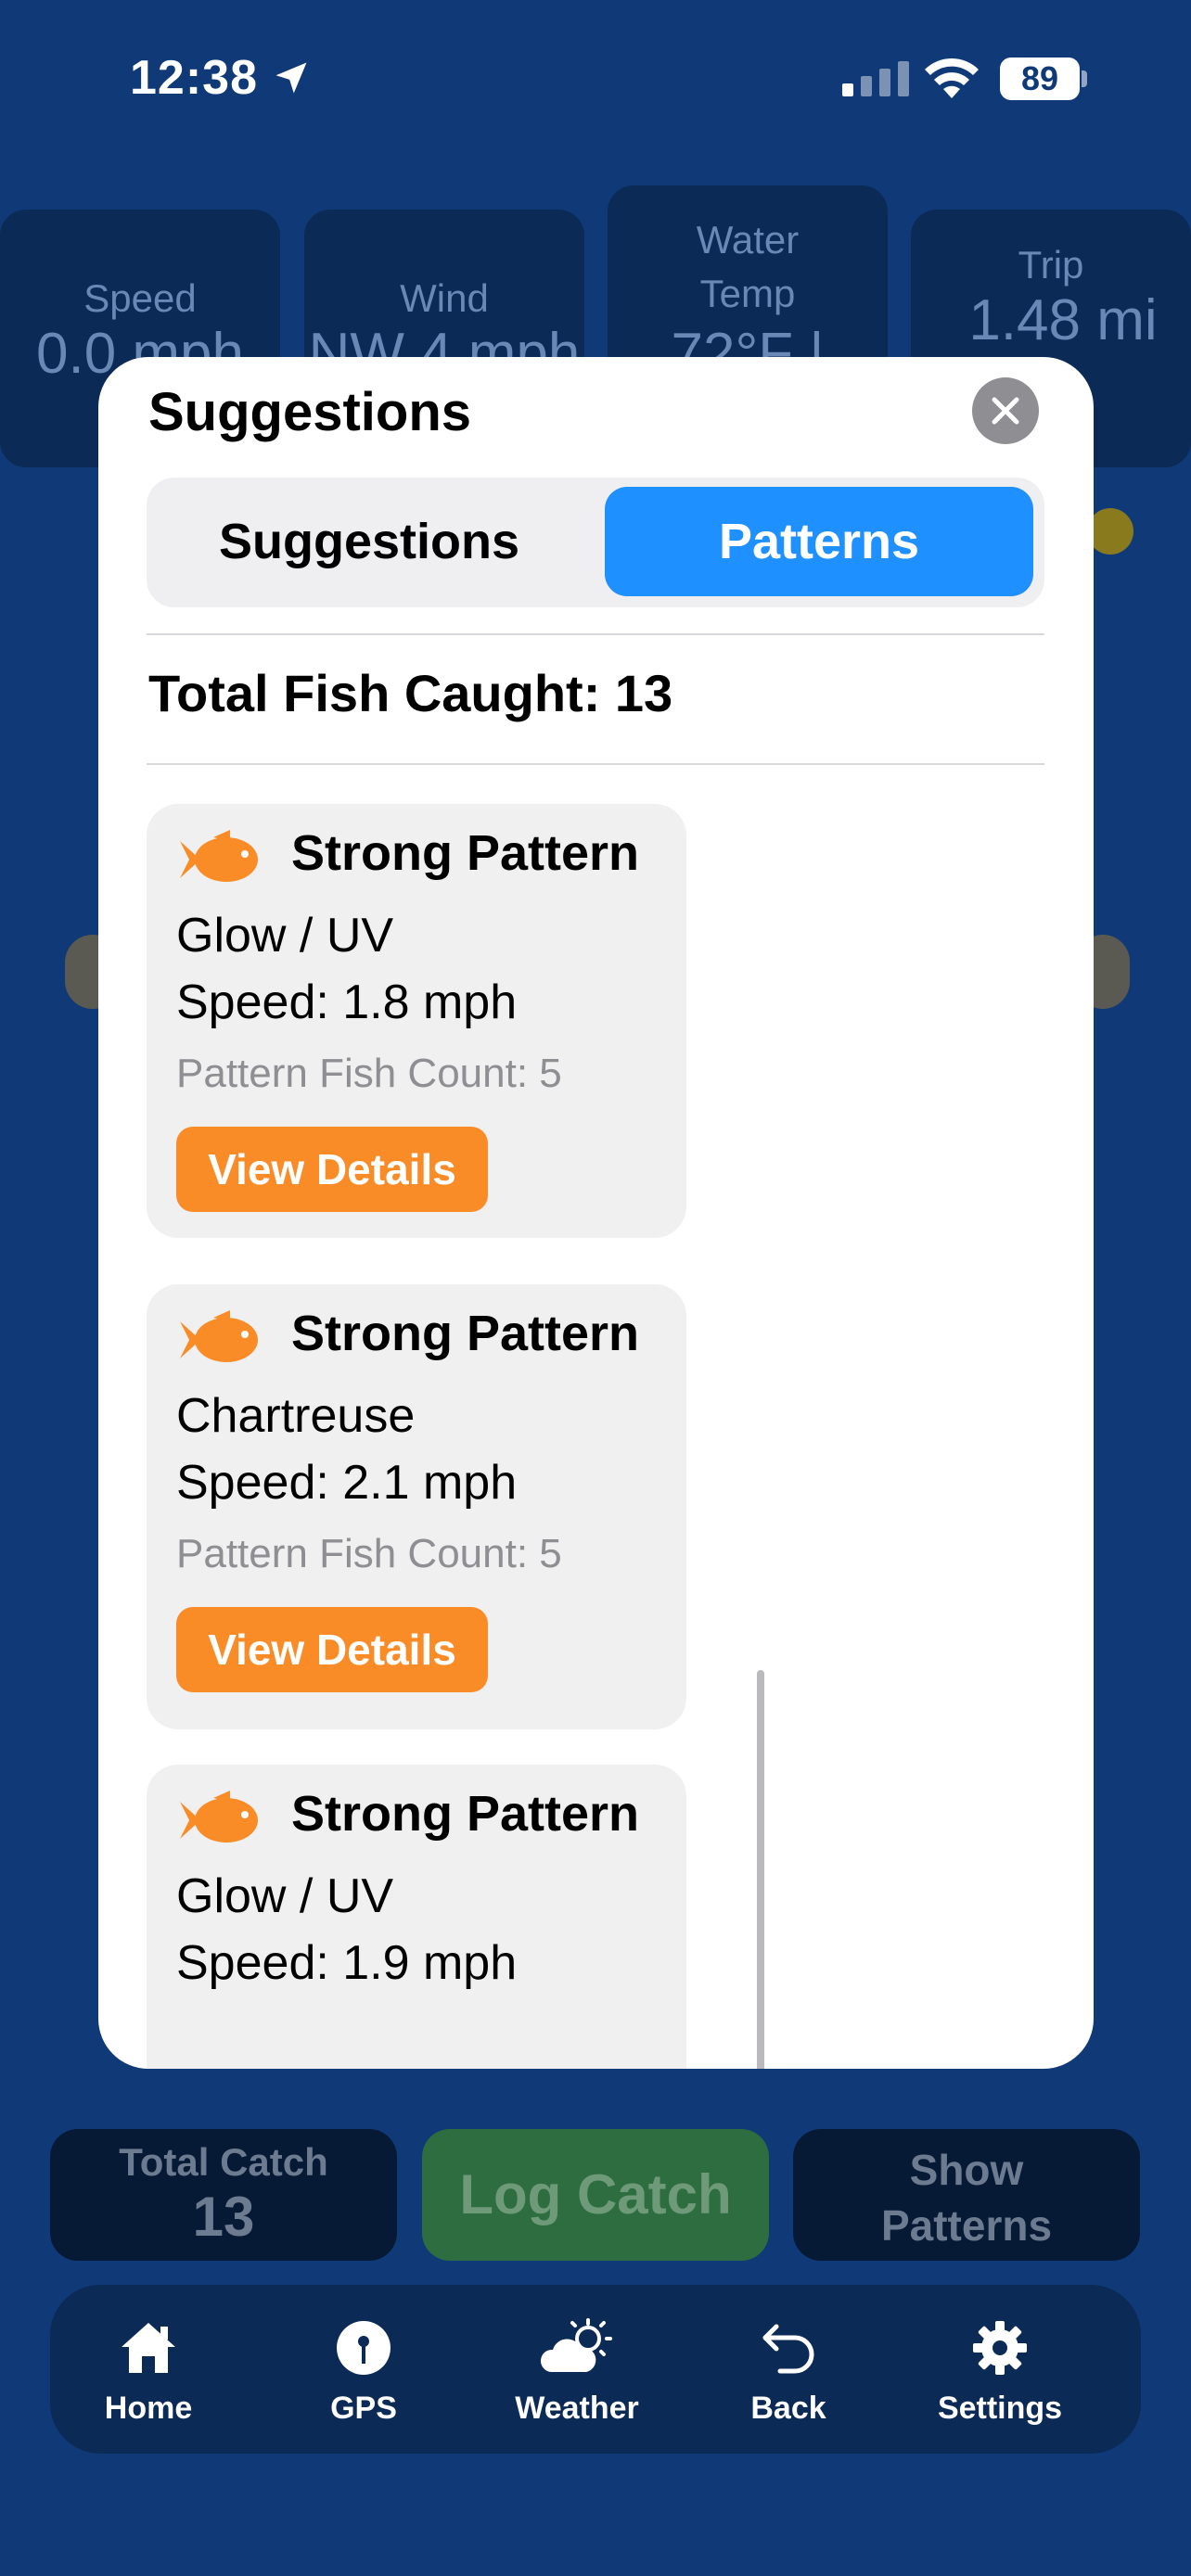 This screenshot has width=1191, height=2576. I want to click on log-catch-button: Log Catch, so click(595, 2195).